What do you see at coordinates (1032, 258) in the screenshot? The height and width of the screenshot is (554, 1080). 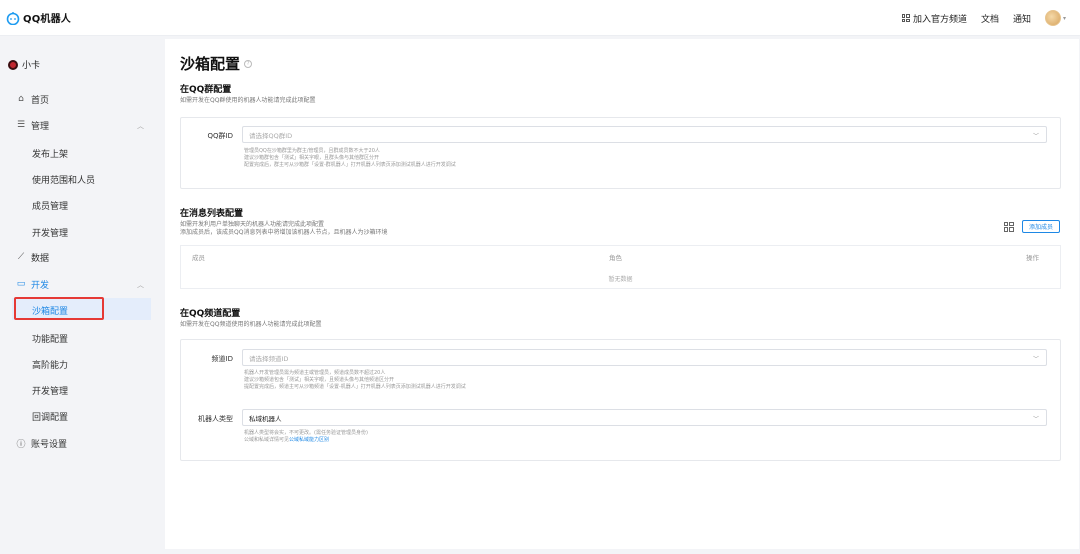 I see `column-header-action: 操作` at bounding box center [1032, 258].